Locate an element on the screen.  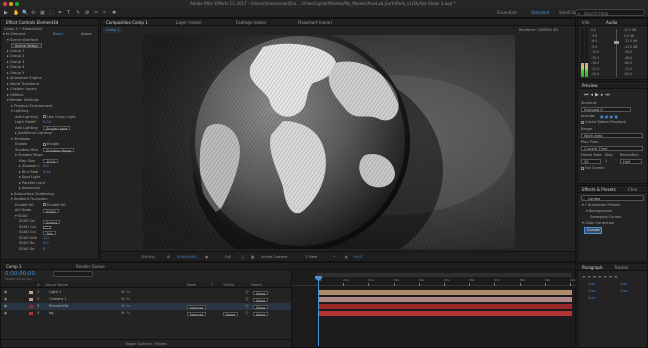
effect-control-row: ▸ Advanced is located at coordinates (49, 188).